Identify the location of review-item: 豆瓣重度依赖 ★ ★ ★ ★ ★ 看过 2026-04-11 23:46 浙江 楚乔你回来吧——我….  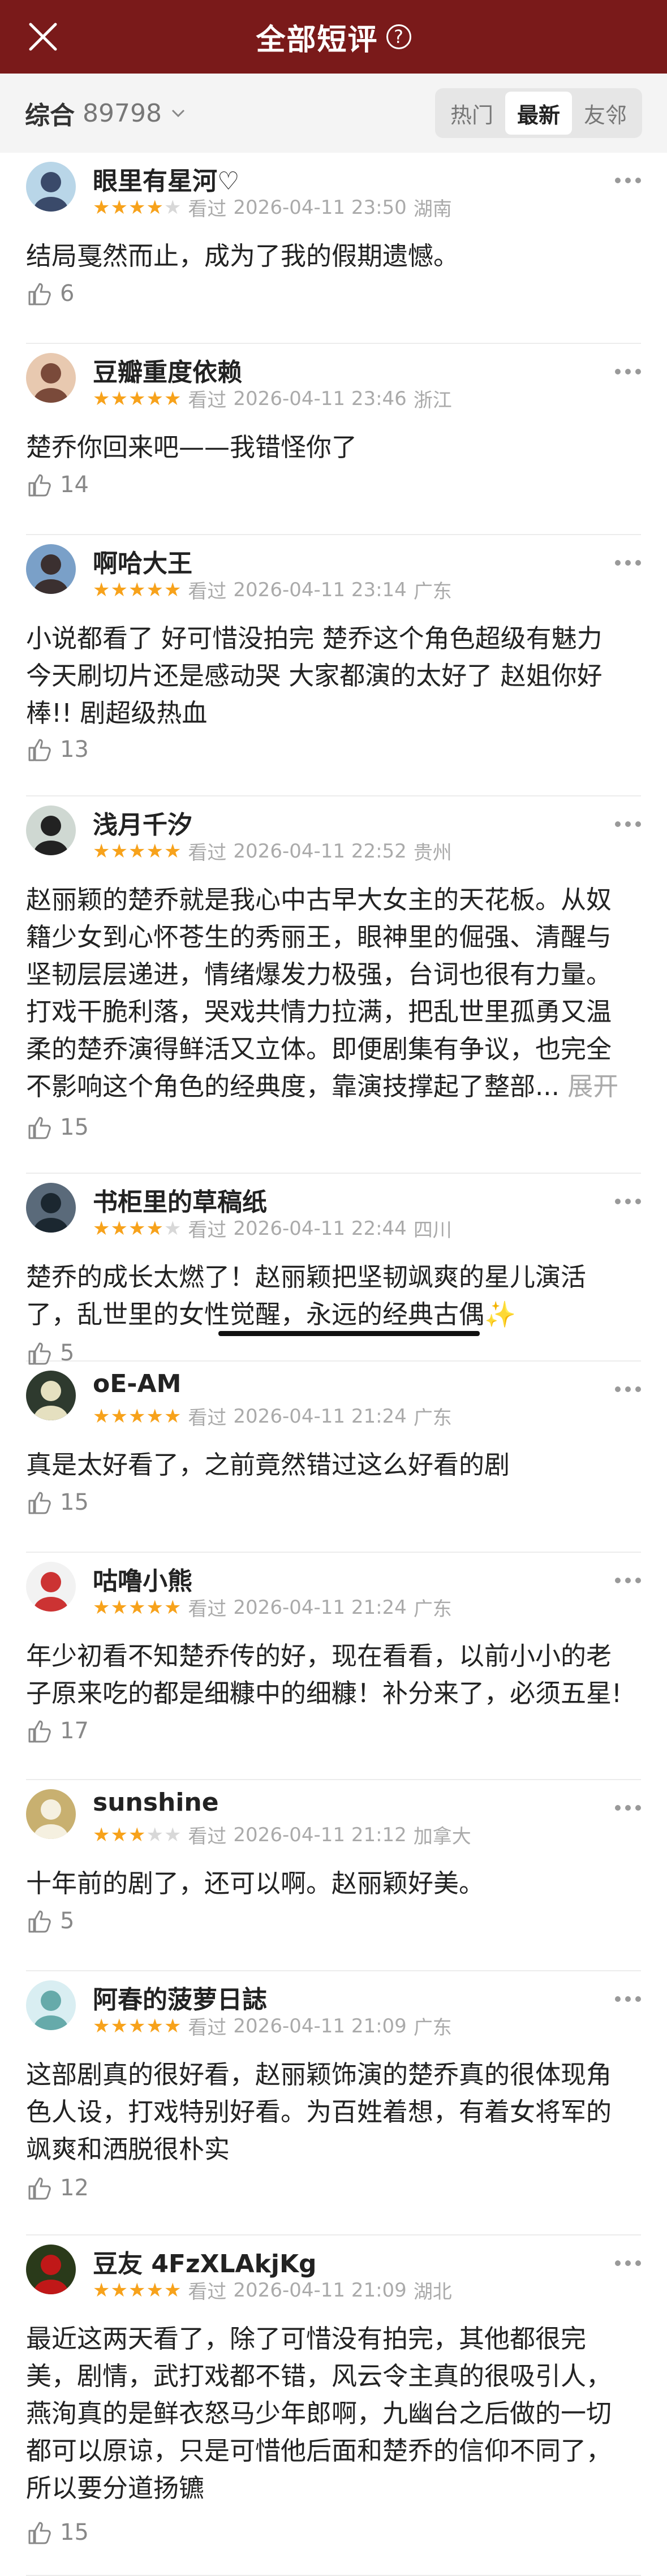
(333, 439).